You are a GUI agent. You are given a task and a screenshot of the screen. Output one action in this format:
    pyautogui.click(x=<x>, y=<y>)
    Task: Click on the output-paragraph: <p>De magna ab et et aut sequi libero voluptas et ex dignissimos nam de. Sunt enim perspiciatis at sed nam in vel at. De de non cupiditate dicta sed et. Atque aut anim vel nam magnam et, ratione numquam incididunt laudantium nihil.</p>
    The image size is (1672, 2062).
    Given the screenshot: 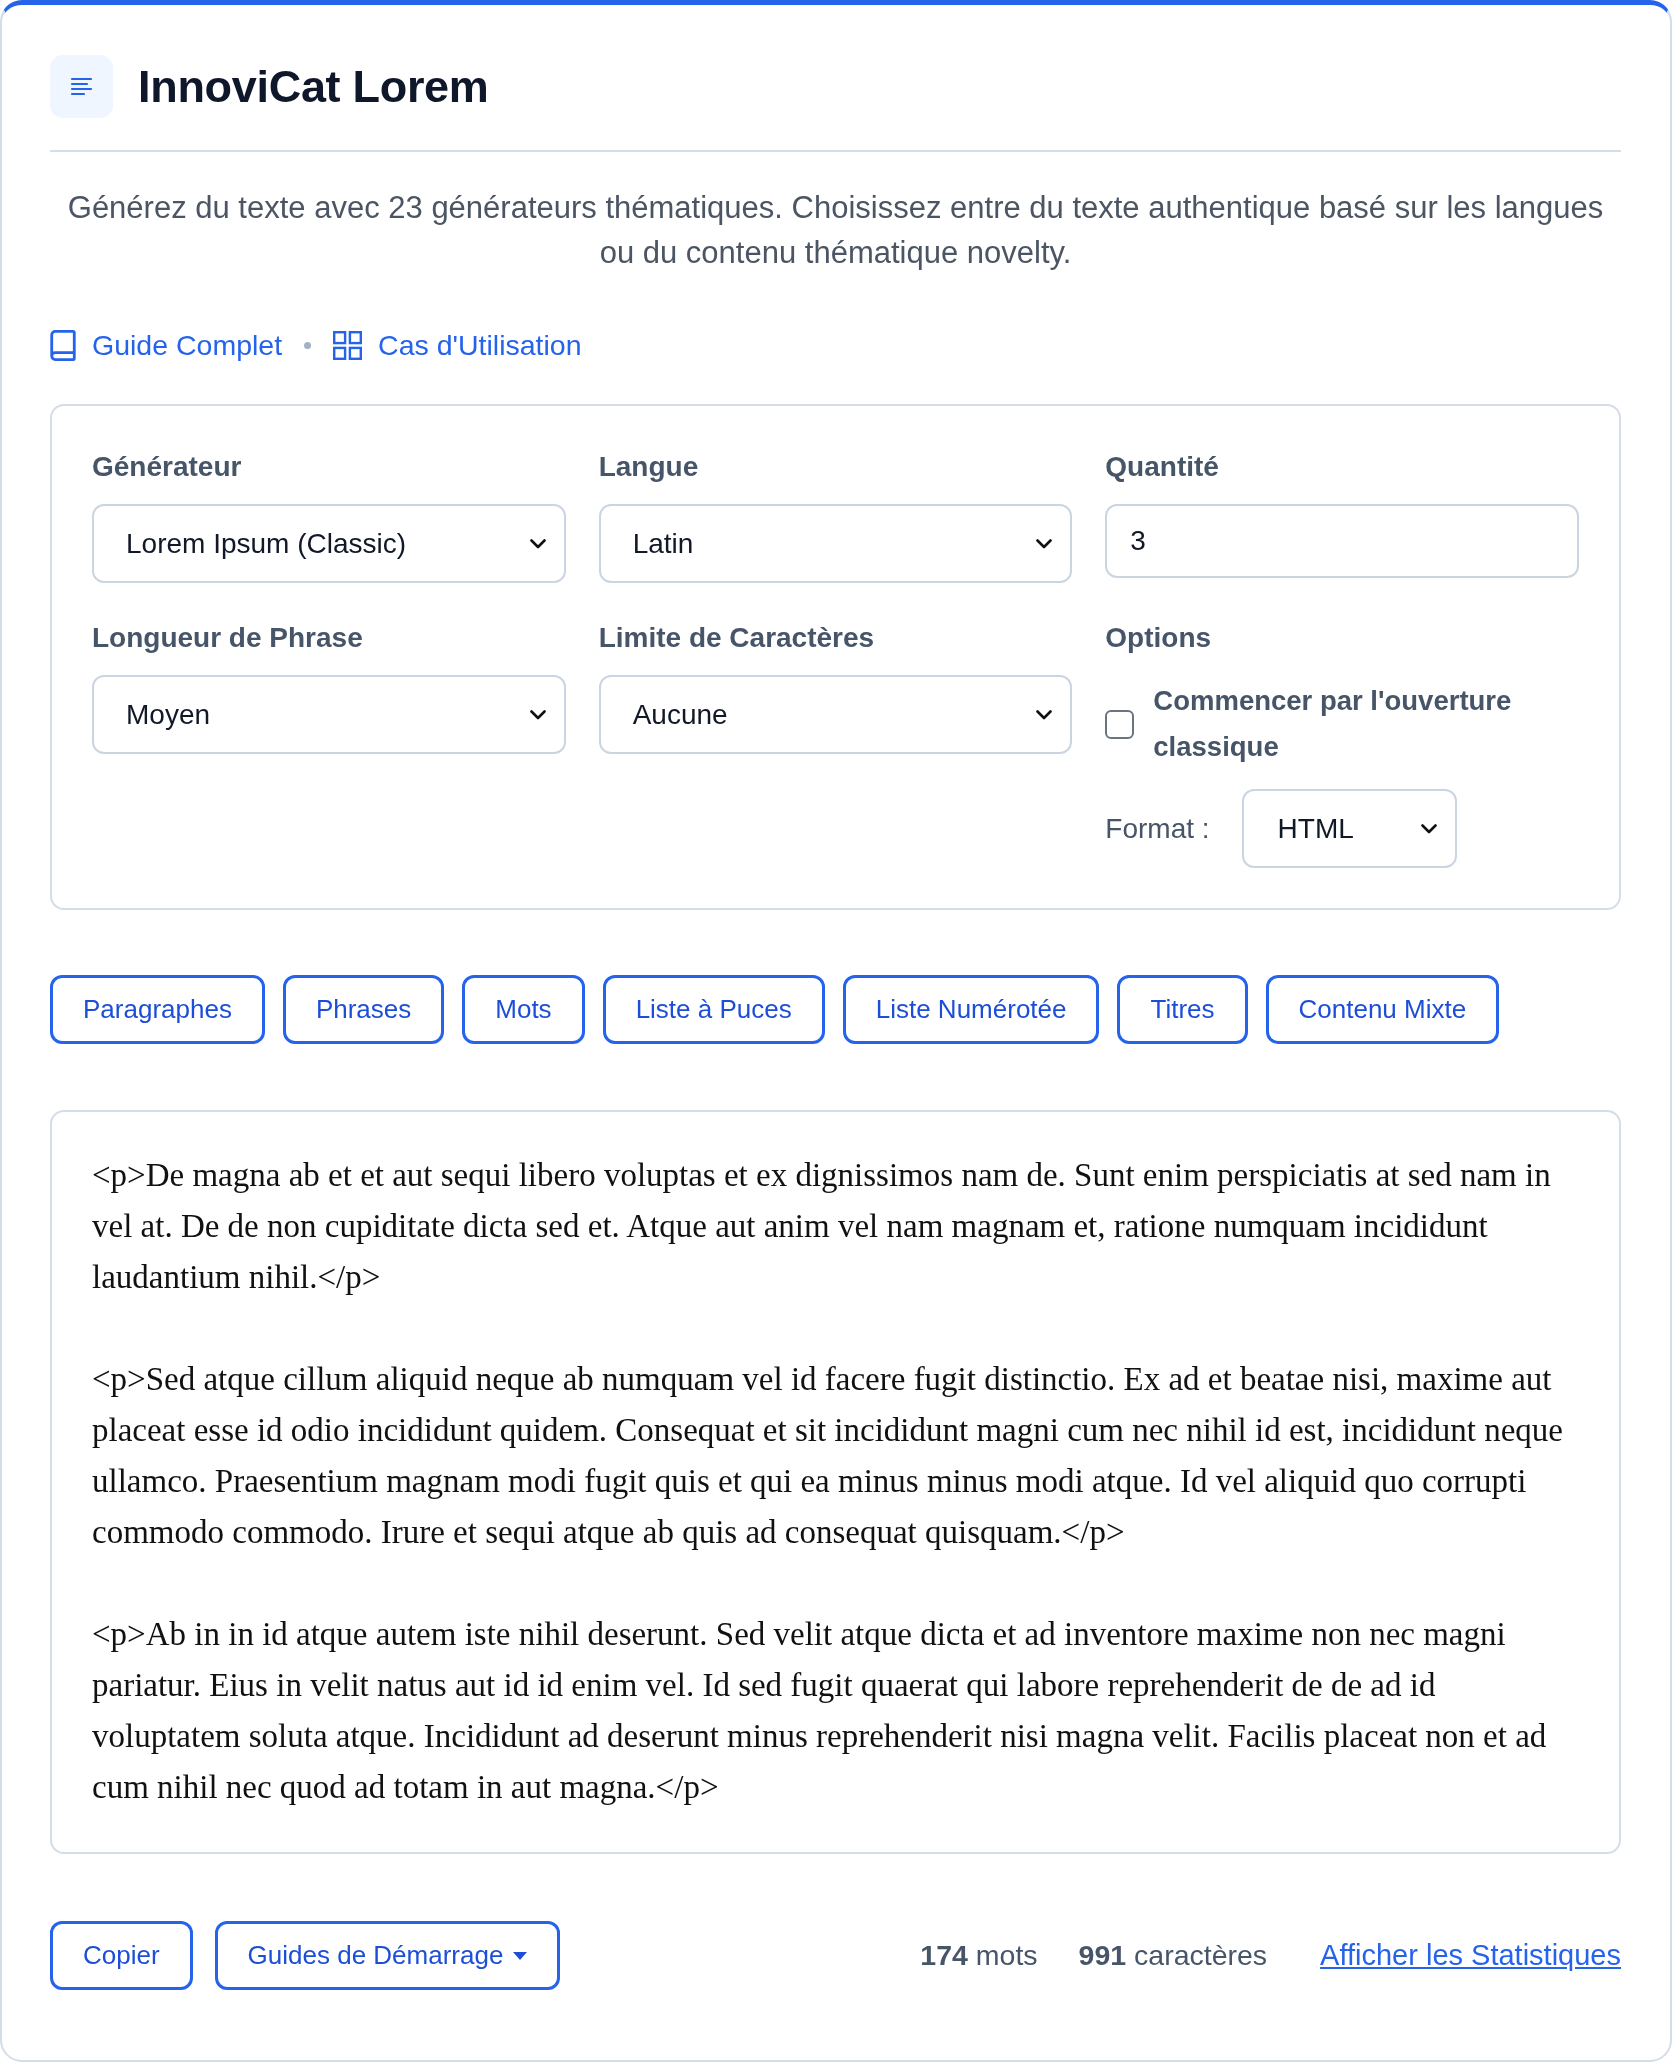 What is the action you would take?
    pyautogui.click(x=822, y=1226)
    